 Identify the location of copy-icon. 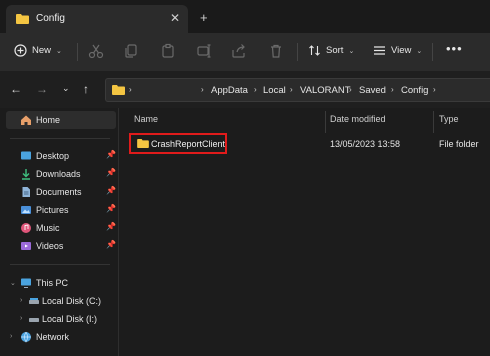
(131, 51).